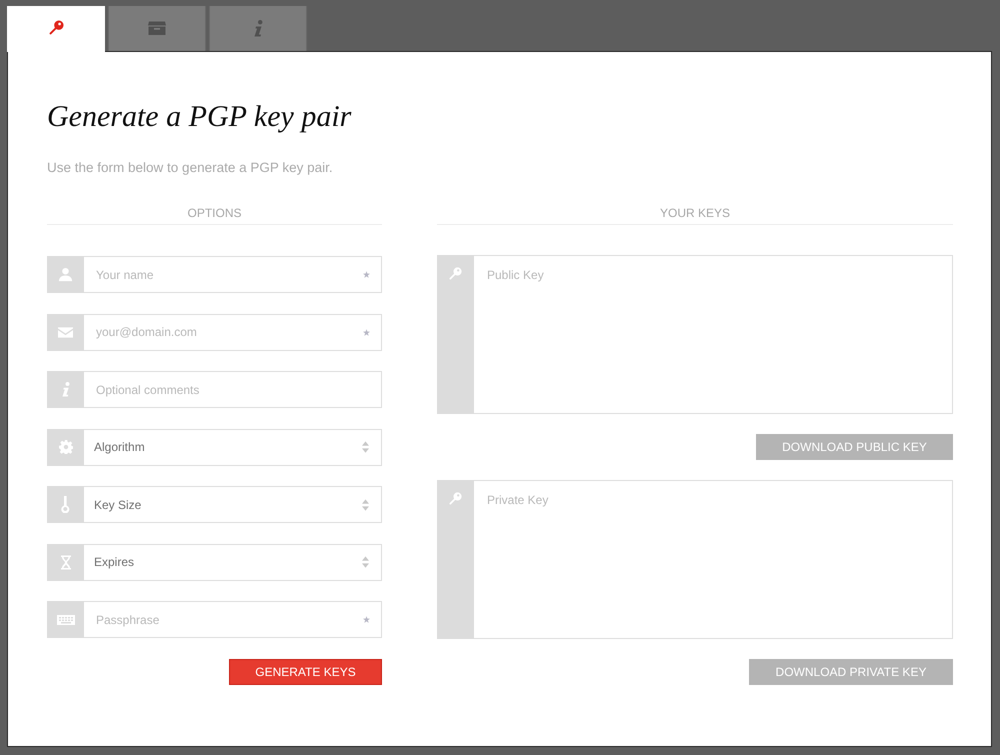 The image size is (1000, 755). Describe the element at coordinates (65, 447) in the screenshot. I see `gear-icon` at that location.